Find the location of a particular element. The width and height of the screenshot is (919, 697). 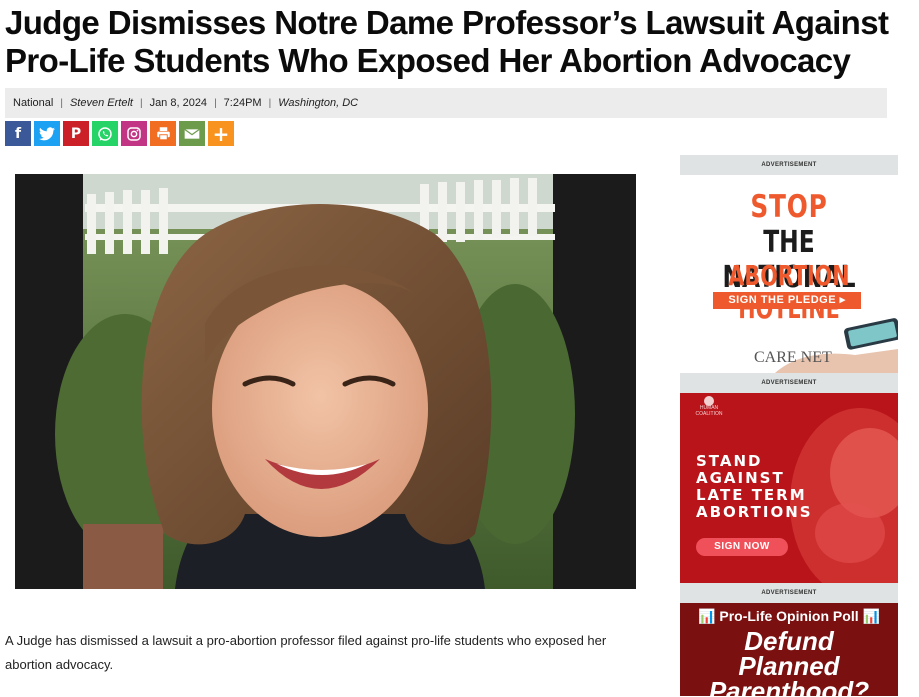

poll-question-line3: Parenthood? is located at coordinates (789, 686).